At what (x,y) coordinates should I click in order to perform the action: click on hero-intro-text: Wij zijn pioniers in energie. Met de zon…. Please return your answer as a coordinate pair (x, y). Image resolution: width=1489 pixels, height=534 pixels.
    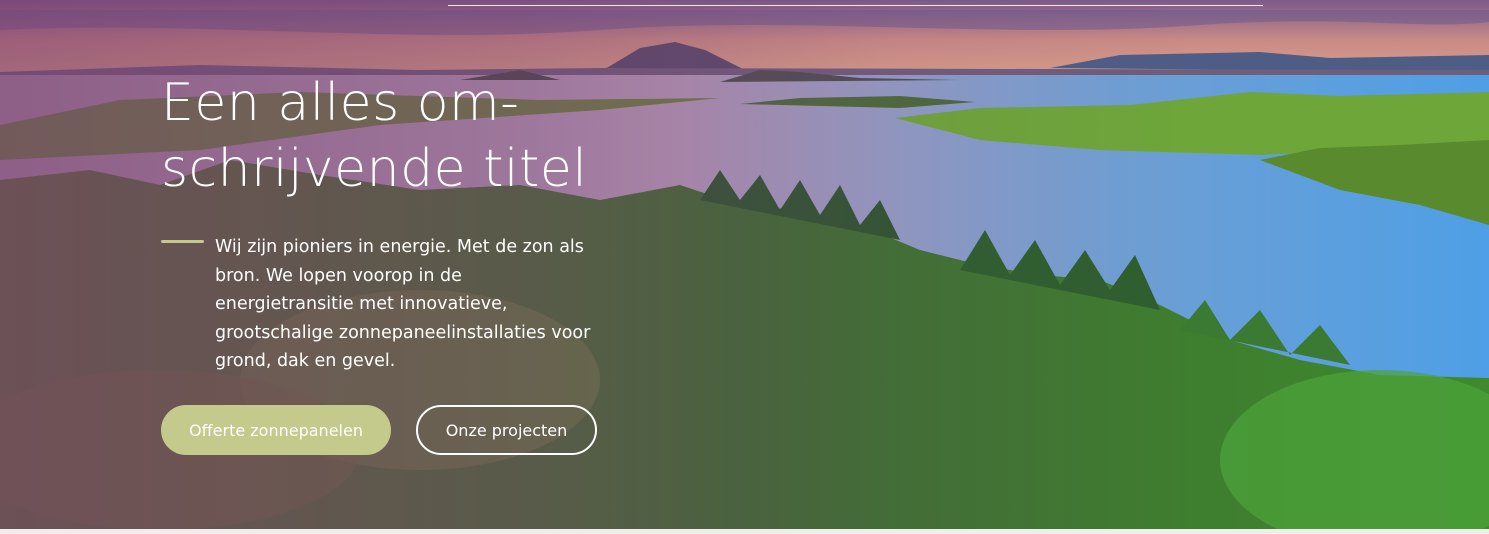
    Looking at the image, I should click on (403, 304).